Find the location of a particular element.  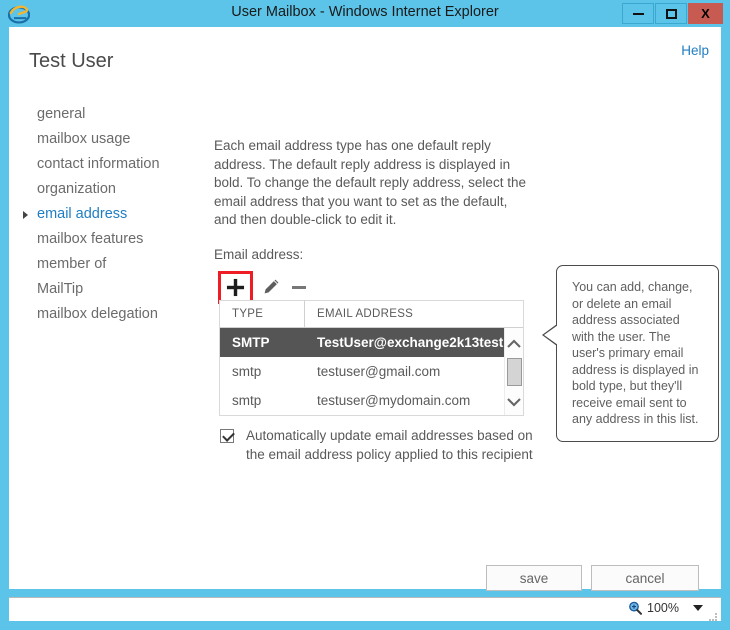

sidebar-item-organization: organization is located at coordinates (106, 189).